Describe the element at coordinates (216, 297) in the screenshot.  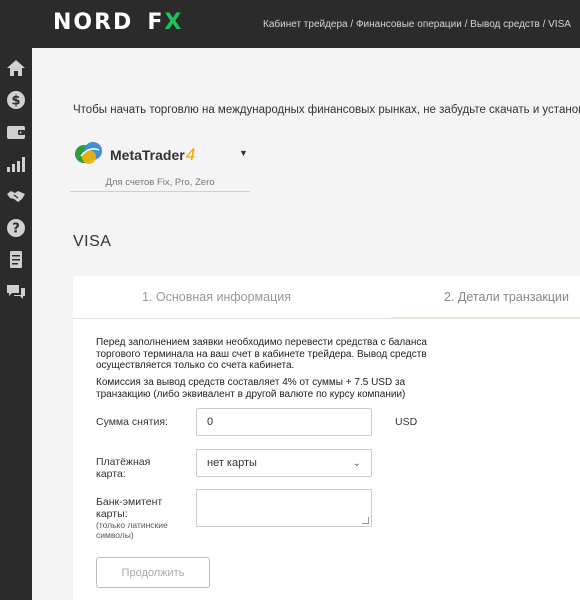
I see `tab-basic-info: 1. Основная информация` at that location.